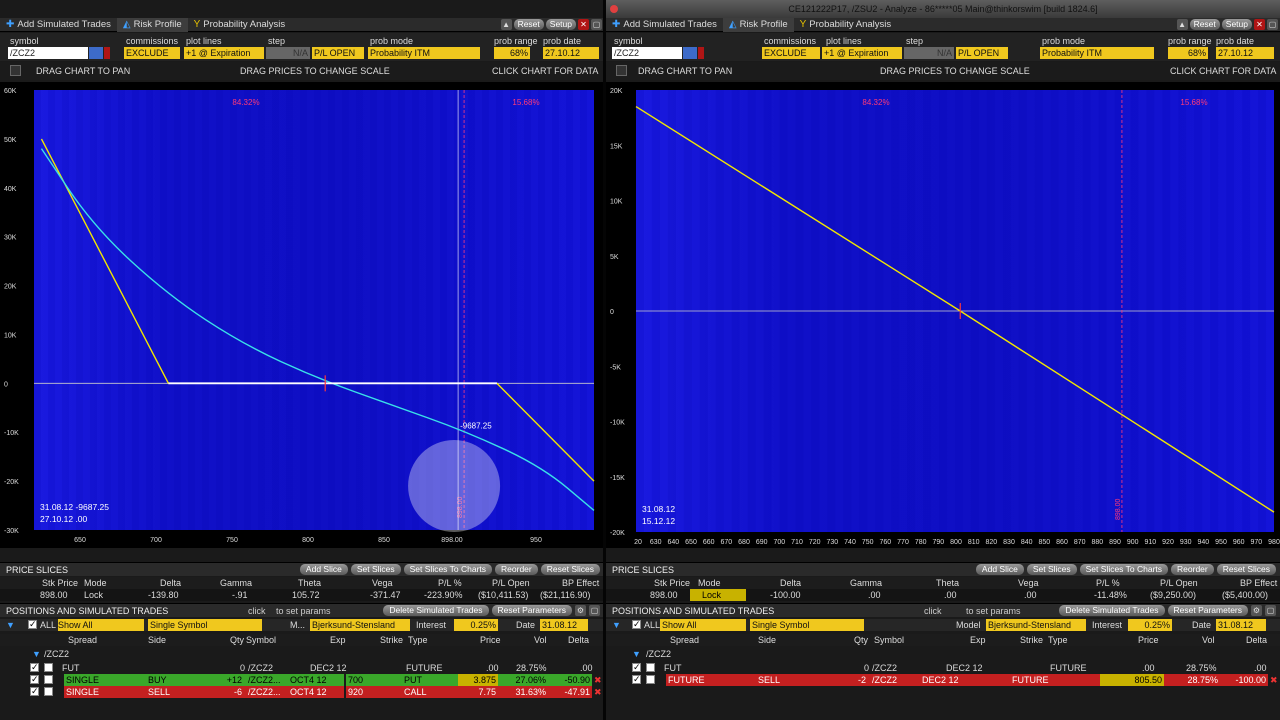 Image resolution: width=1280 pixels, height=720 pixels. What do you see at coordinates (1132, 680) in the screenshot?
I see `cell-price: 805.50` at bounding box center [1132, 680].